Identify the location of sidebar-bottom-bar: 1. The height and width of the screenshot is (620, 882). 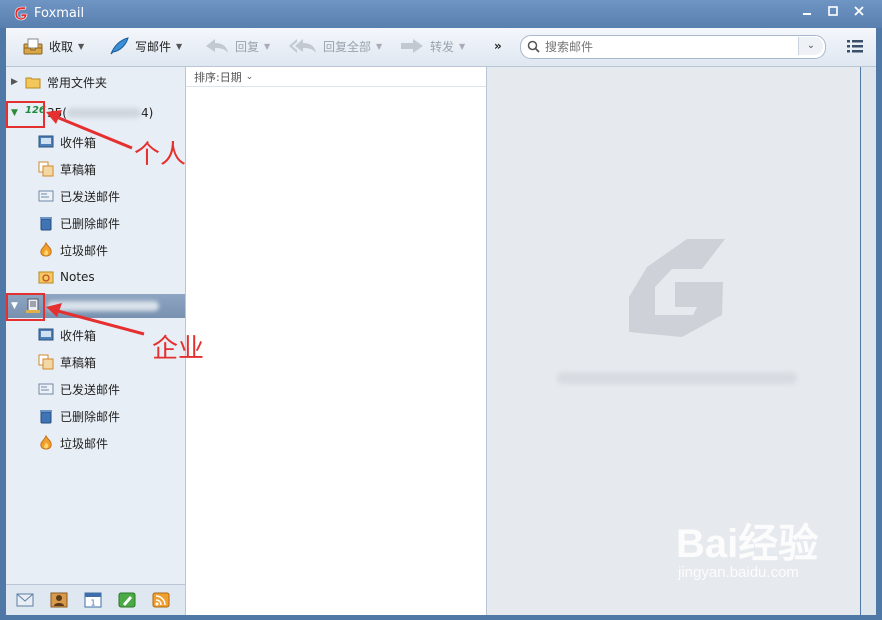
(95, 599).